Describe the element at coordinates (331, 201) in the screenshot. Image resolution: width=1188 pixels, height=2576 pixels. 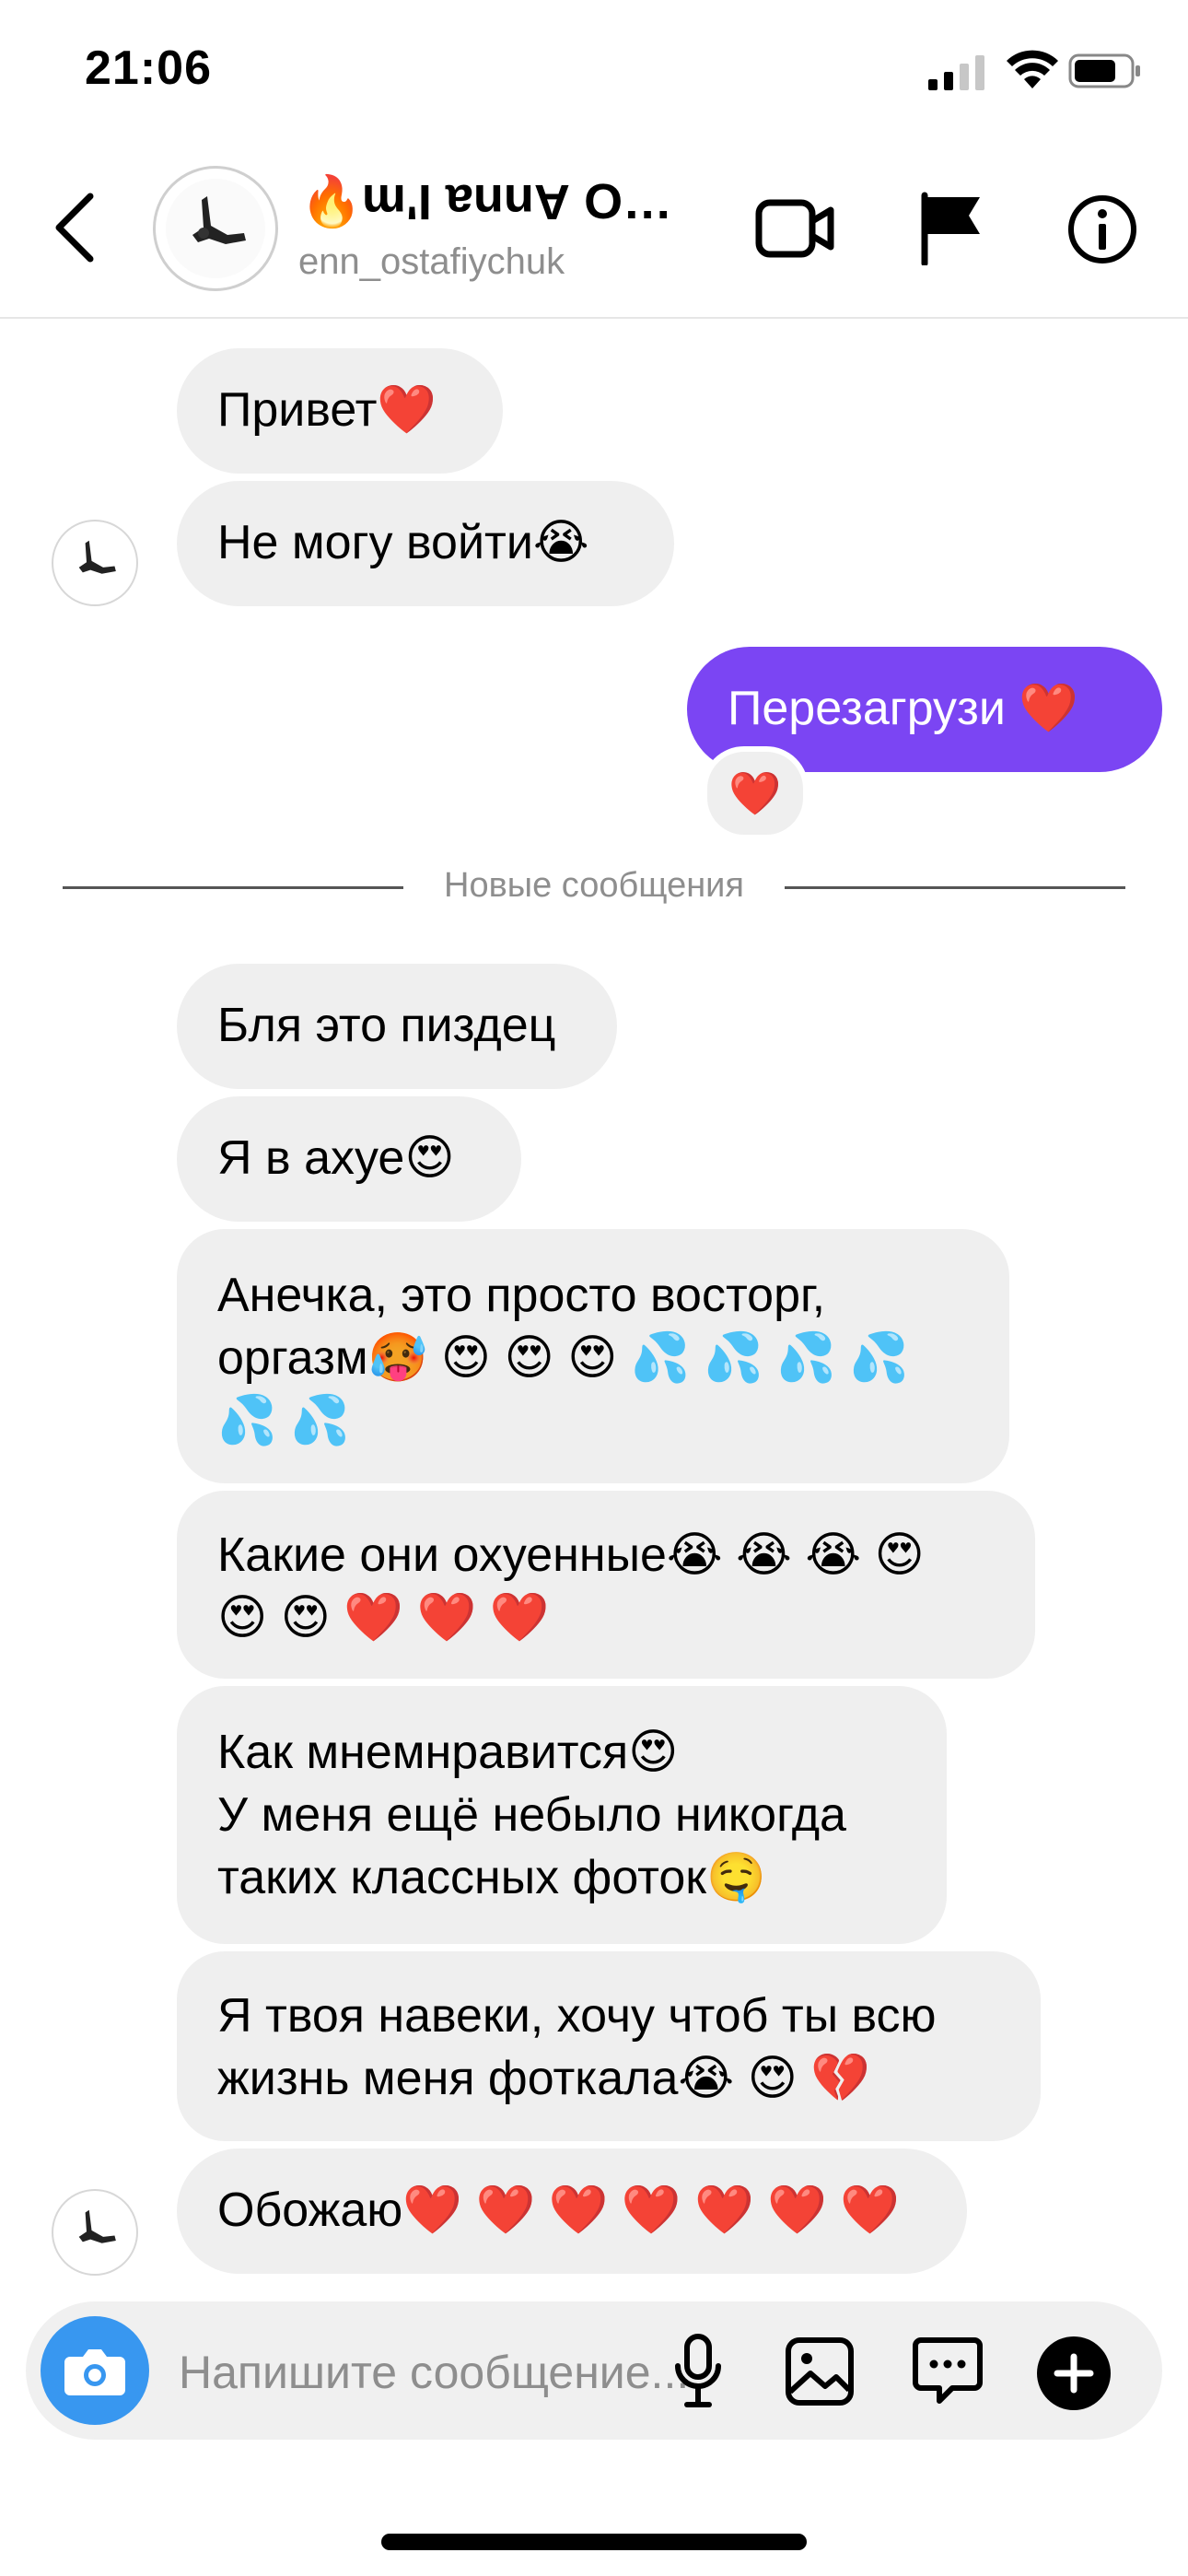
I see `fire-emoji: 🔥` at that location.